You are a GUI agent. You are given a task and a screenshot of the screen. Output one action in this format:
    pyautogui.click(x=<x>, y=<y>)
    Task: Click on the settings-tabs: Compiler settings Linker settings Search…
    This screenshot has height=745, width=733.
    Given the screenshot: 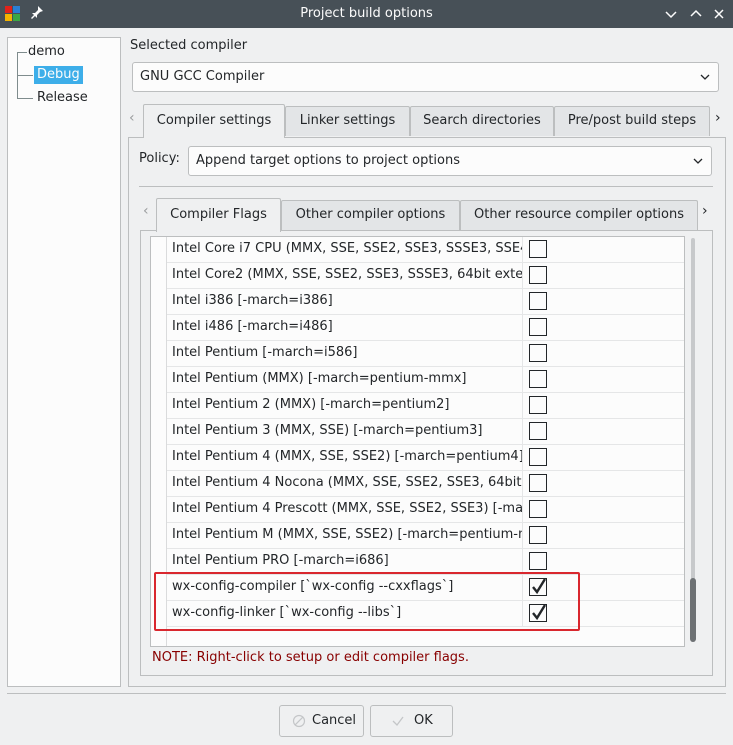 What is the action you would take?
    pyautogui.click(x=366, y=121)
    